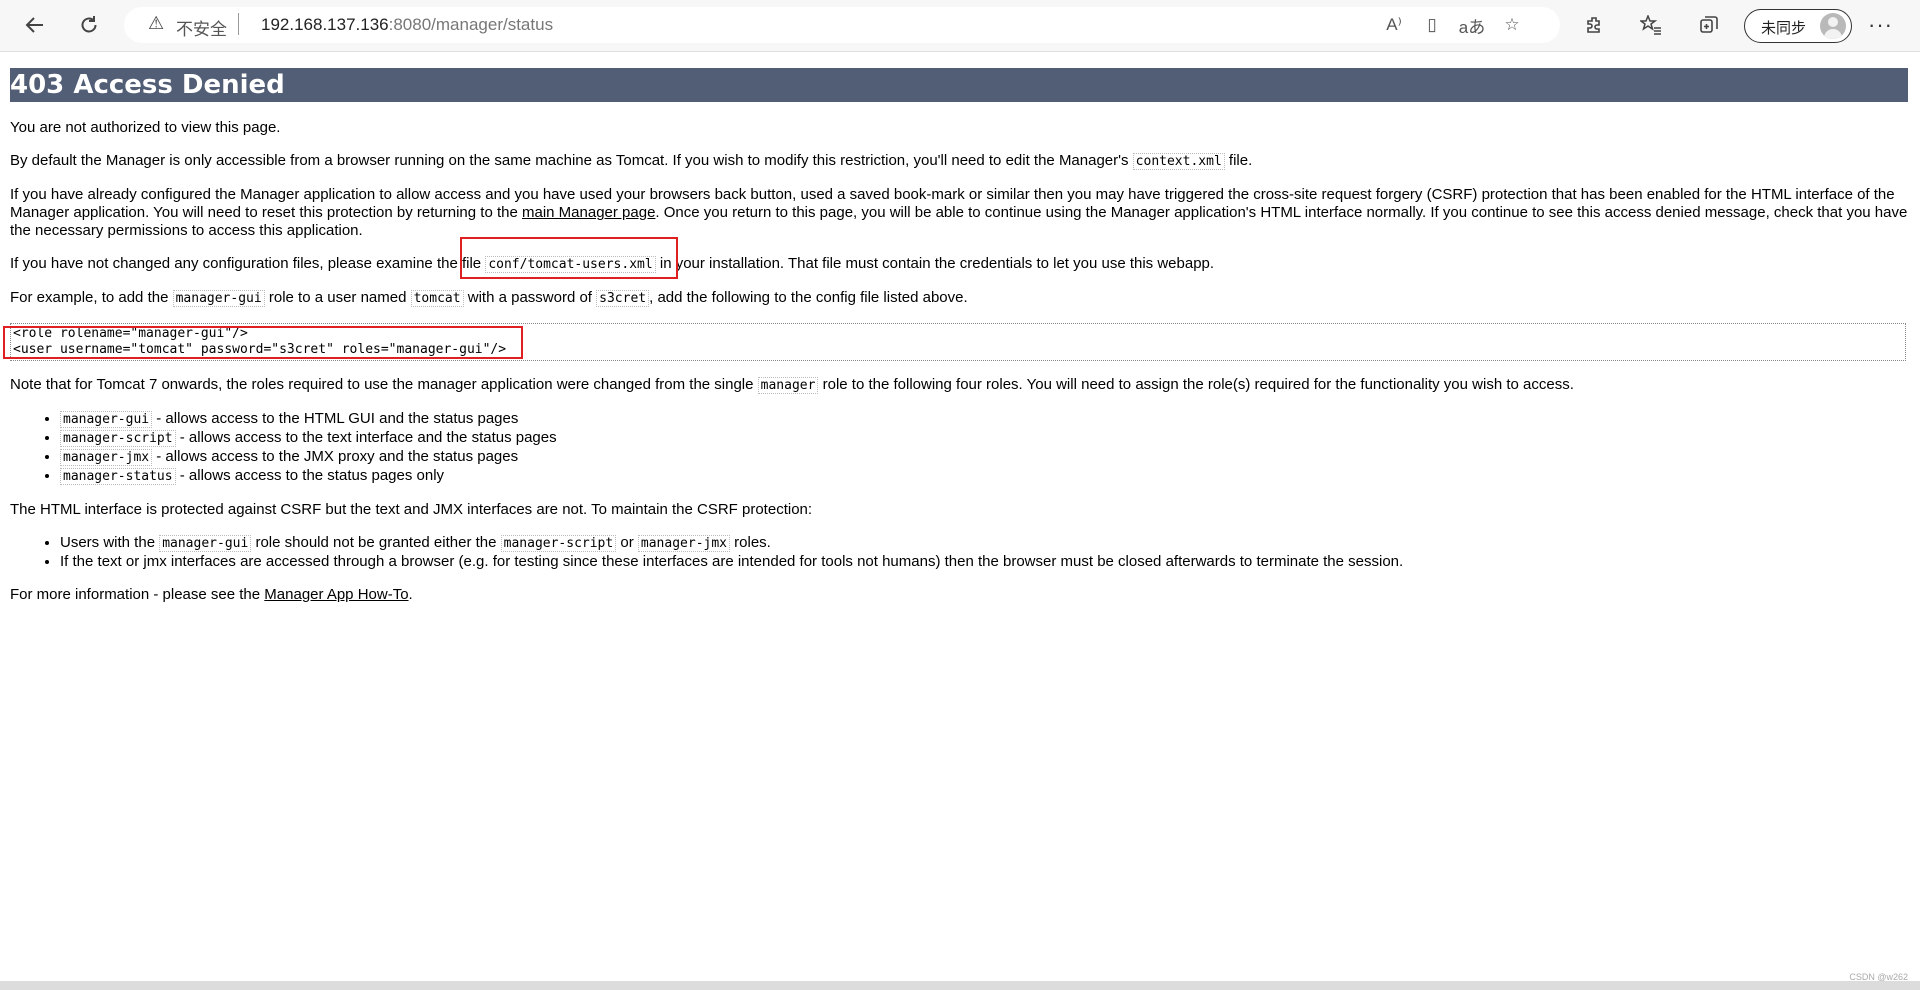 This screenshot has height=990, width=1920. What do you see at coordinates (1394, 25) in the screenshot?
I see `read-aloud-icon: A⁾` at bounding box center [1394, 25].